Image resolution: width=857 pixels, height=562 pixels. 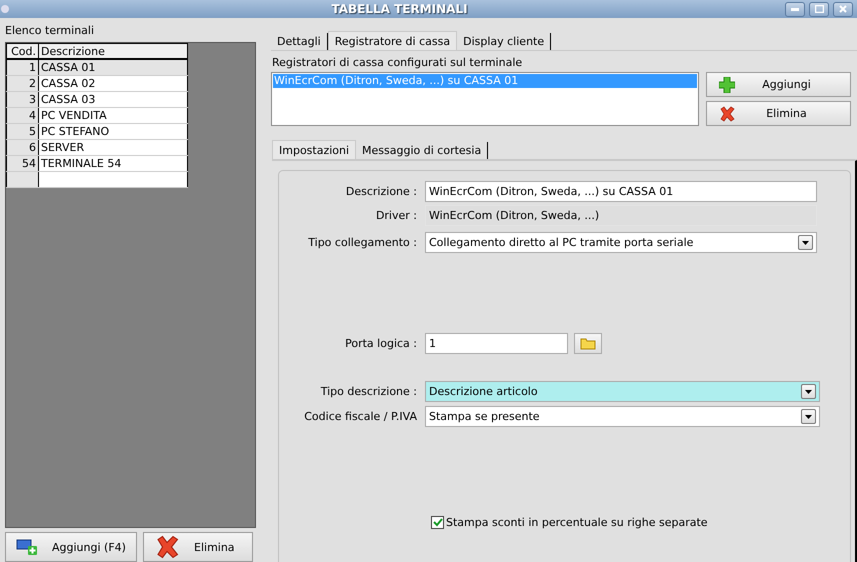 What do you see at coordinates (622, 391) in the screenshot?
I see `dropdown: Descrizione articolo` at bounding box center [622, 391].